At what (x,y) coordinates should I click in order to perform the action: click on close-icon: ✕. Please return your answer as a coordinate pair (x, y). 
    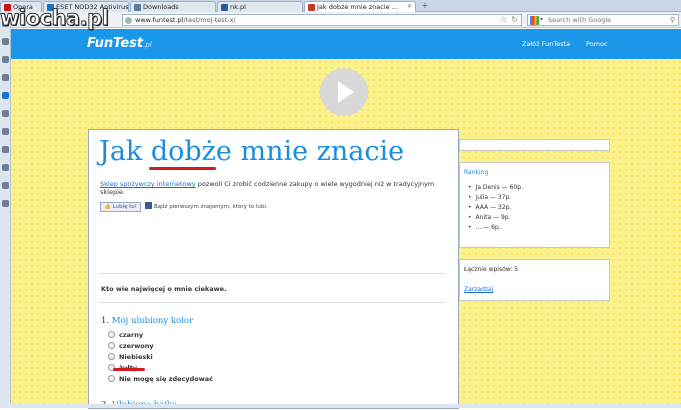
    Looking at the image, I should click on (409, 7).